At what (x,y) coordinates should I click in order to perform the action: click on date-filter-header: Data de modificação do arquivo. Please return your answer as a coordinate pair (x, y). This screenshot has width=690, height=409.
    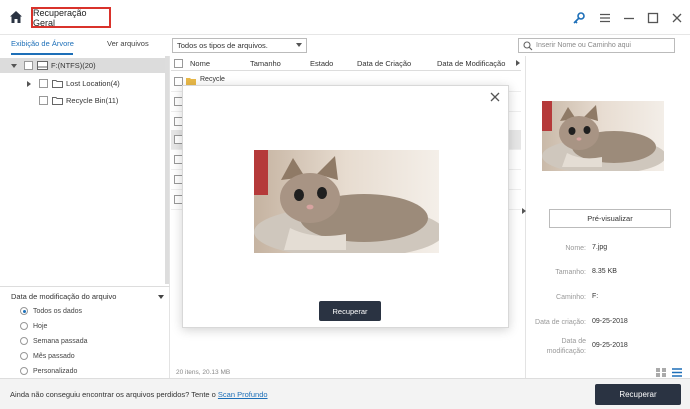
    Looking at the image, I should click on (64, 296).